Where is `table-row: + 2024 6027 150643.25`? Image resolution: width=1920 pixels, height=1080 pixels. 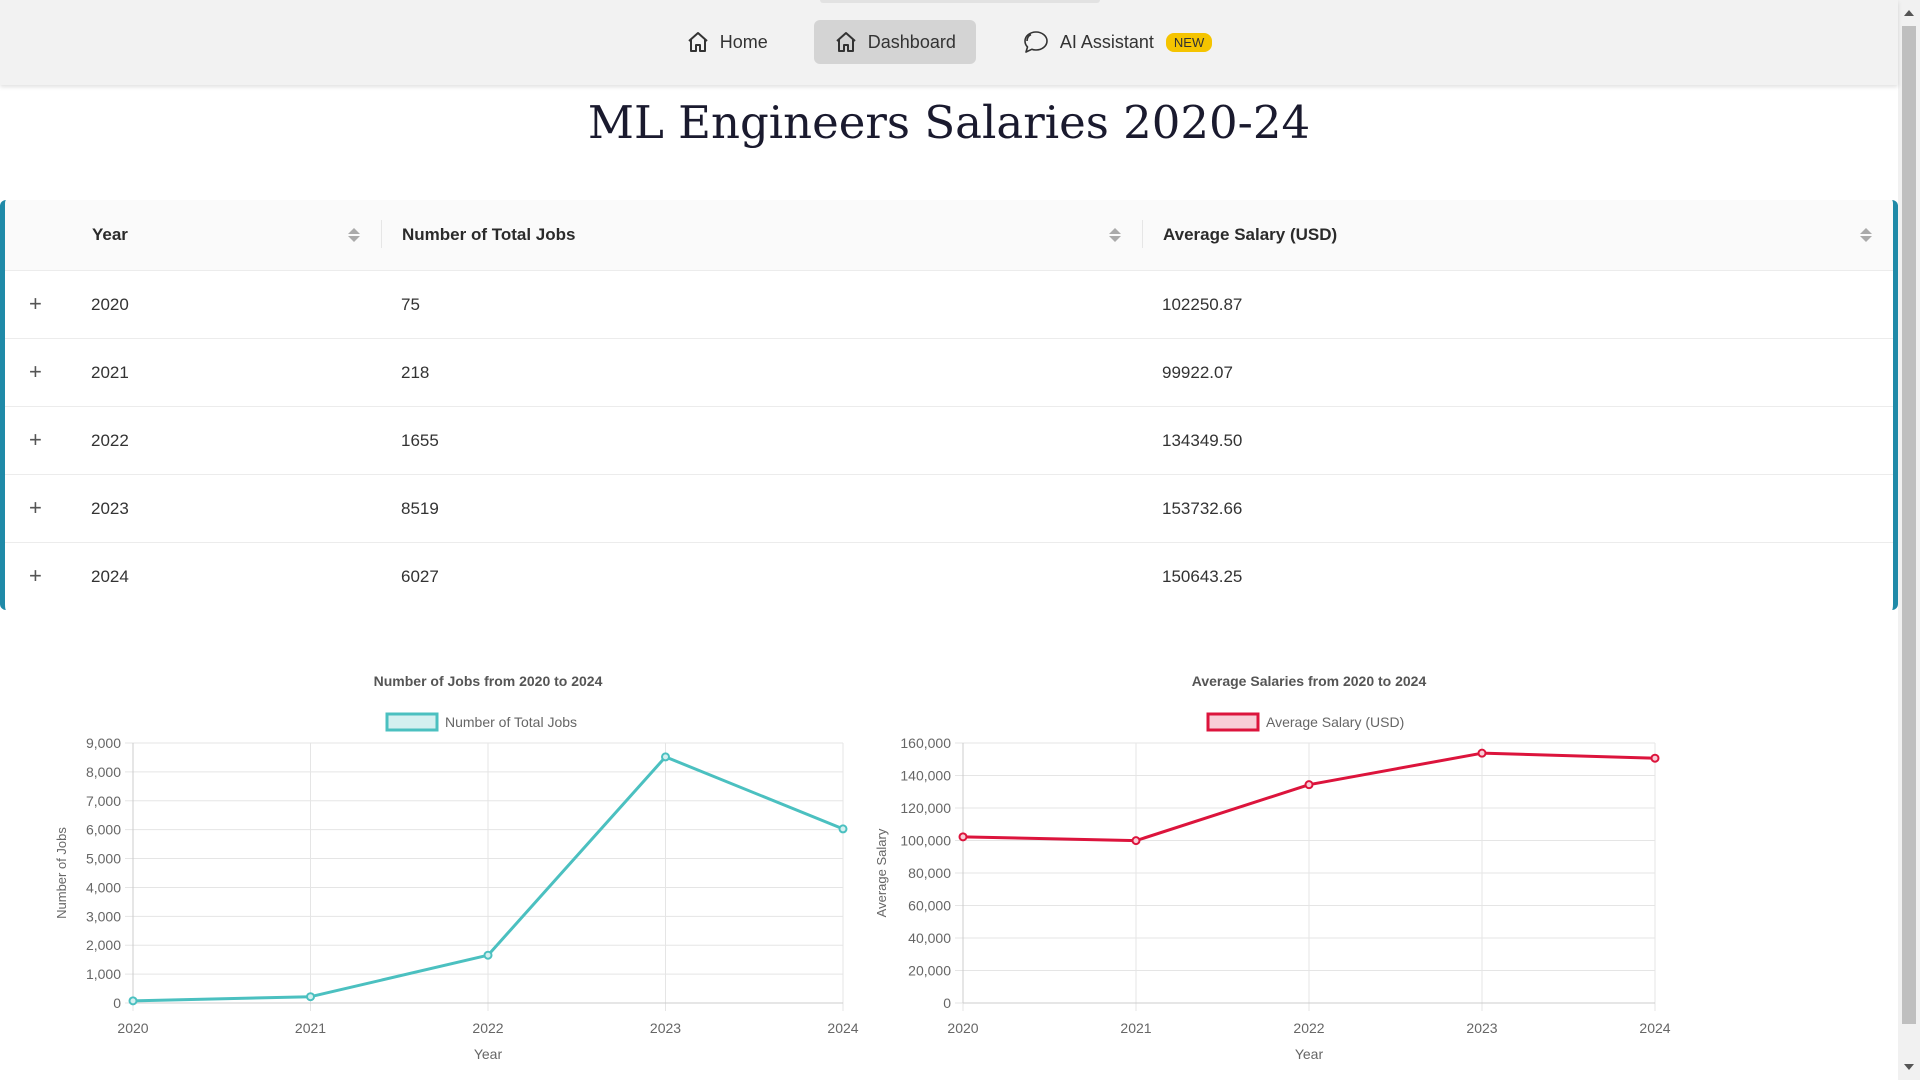
table-row: + 2024 6027 150643.25 is located at coordinates (949, 576).